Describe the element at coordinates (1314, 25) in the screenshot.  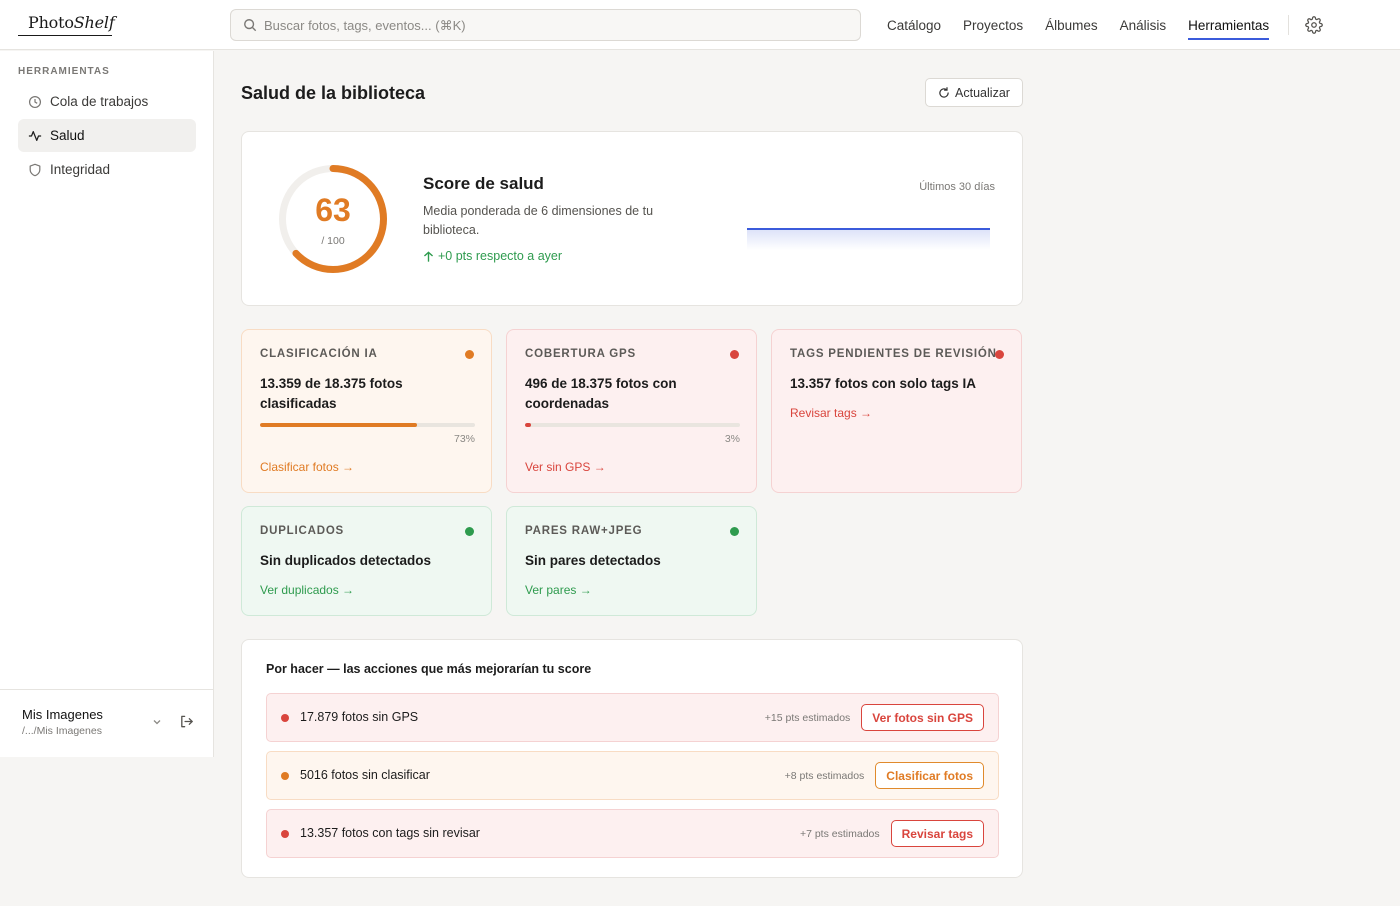
I see `gear-icon` at that location.